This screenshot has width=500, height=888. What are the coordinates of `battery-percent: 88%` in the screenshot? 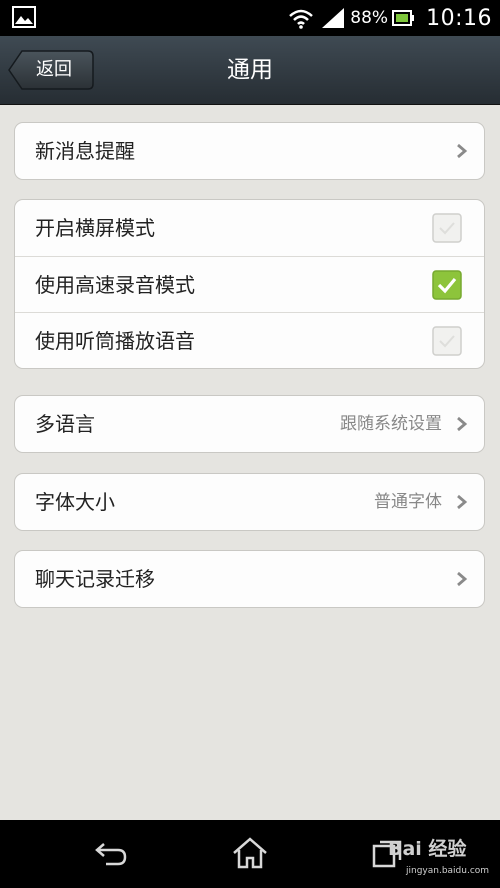 It's located at (369, 18).